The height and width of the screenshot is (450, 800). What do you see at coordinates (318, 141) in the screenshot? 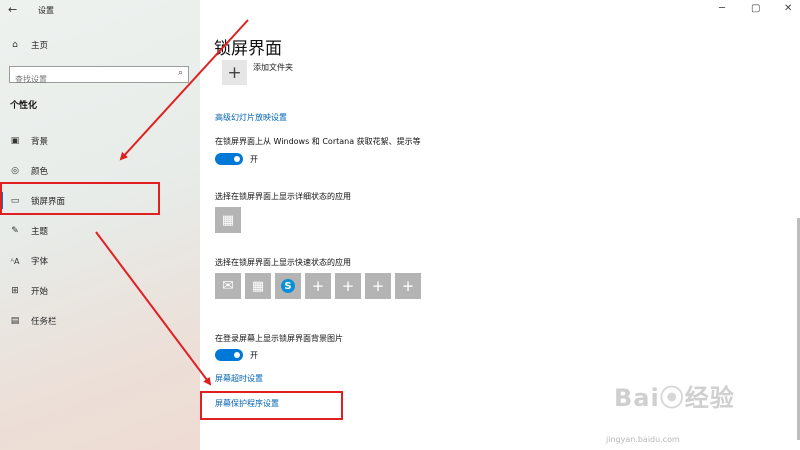
I see `fun-facts-label: 在锁屏界面上从 Windows 和 Cortana 获取花絮、提示等` at bounding box center [318, 141].